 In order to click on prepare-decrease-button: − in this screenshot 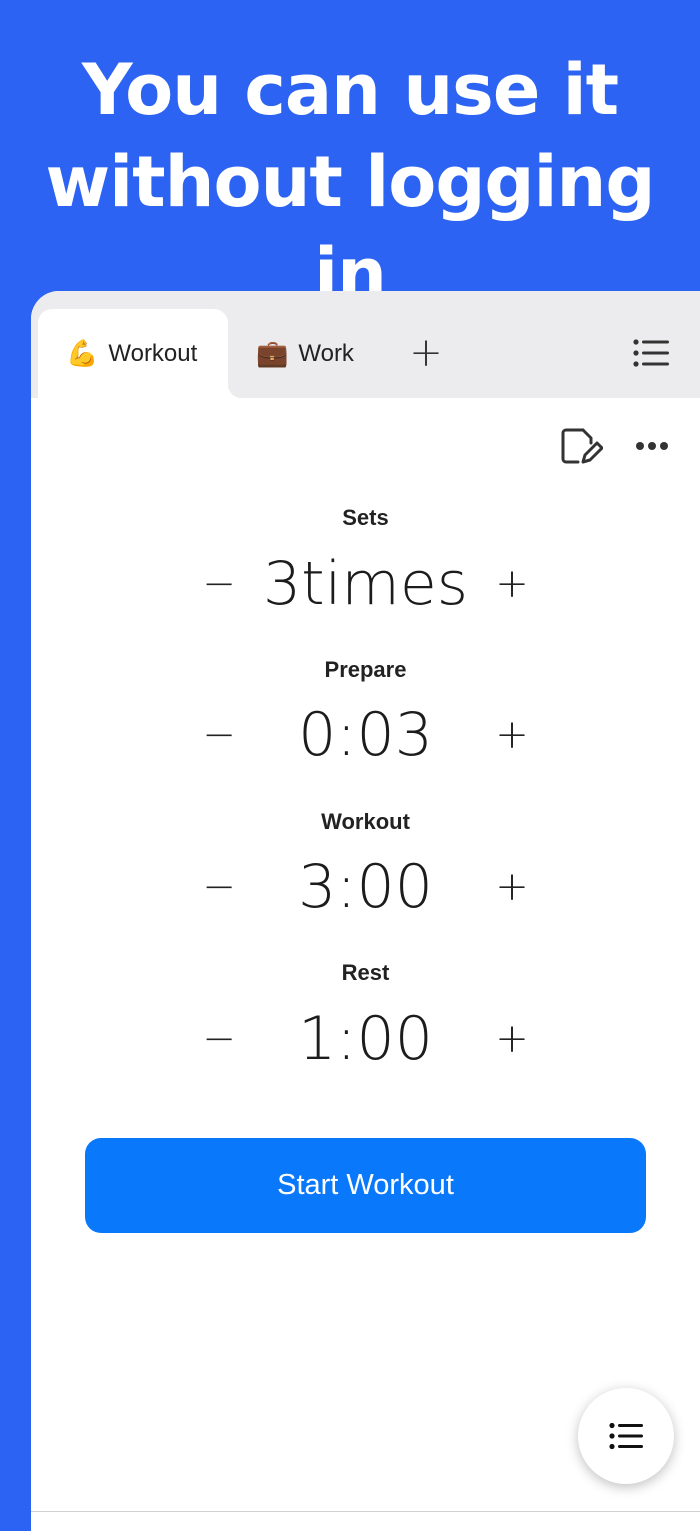, I will do `click(219, 735)`.